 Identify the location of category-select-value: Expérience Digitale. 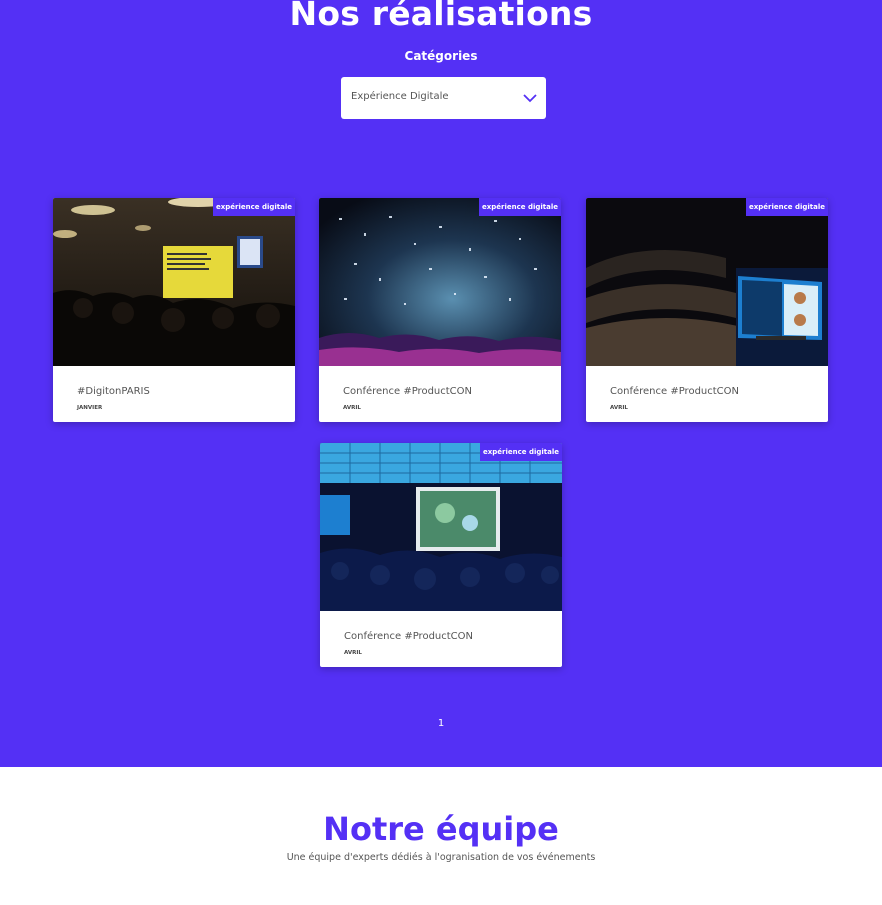
(400, 96).